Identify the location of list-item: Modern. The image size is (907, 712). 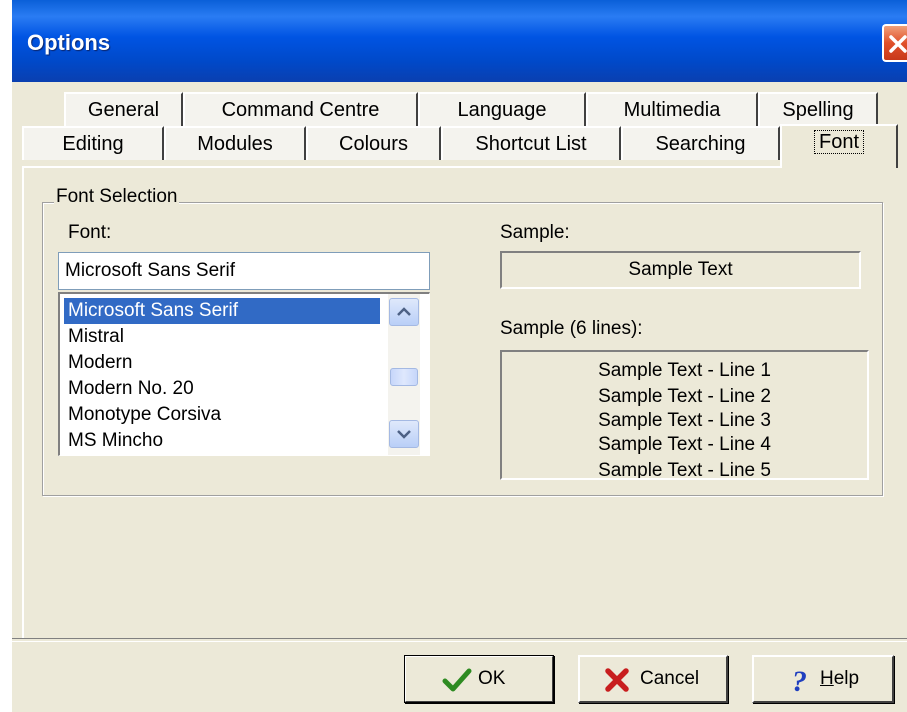
(222, 363).